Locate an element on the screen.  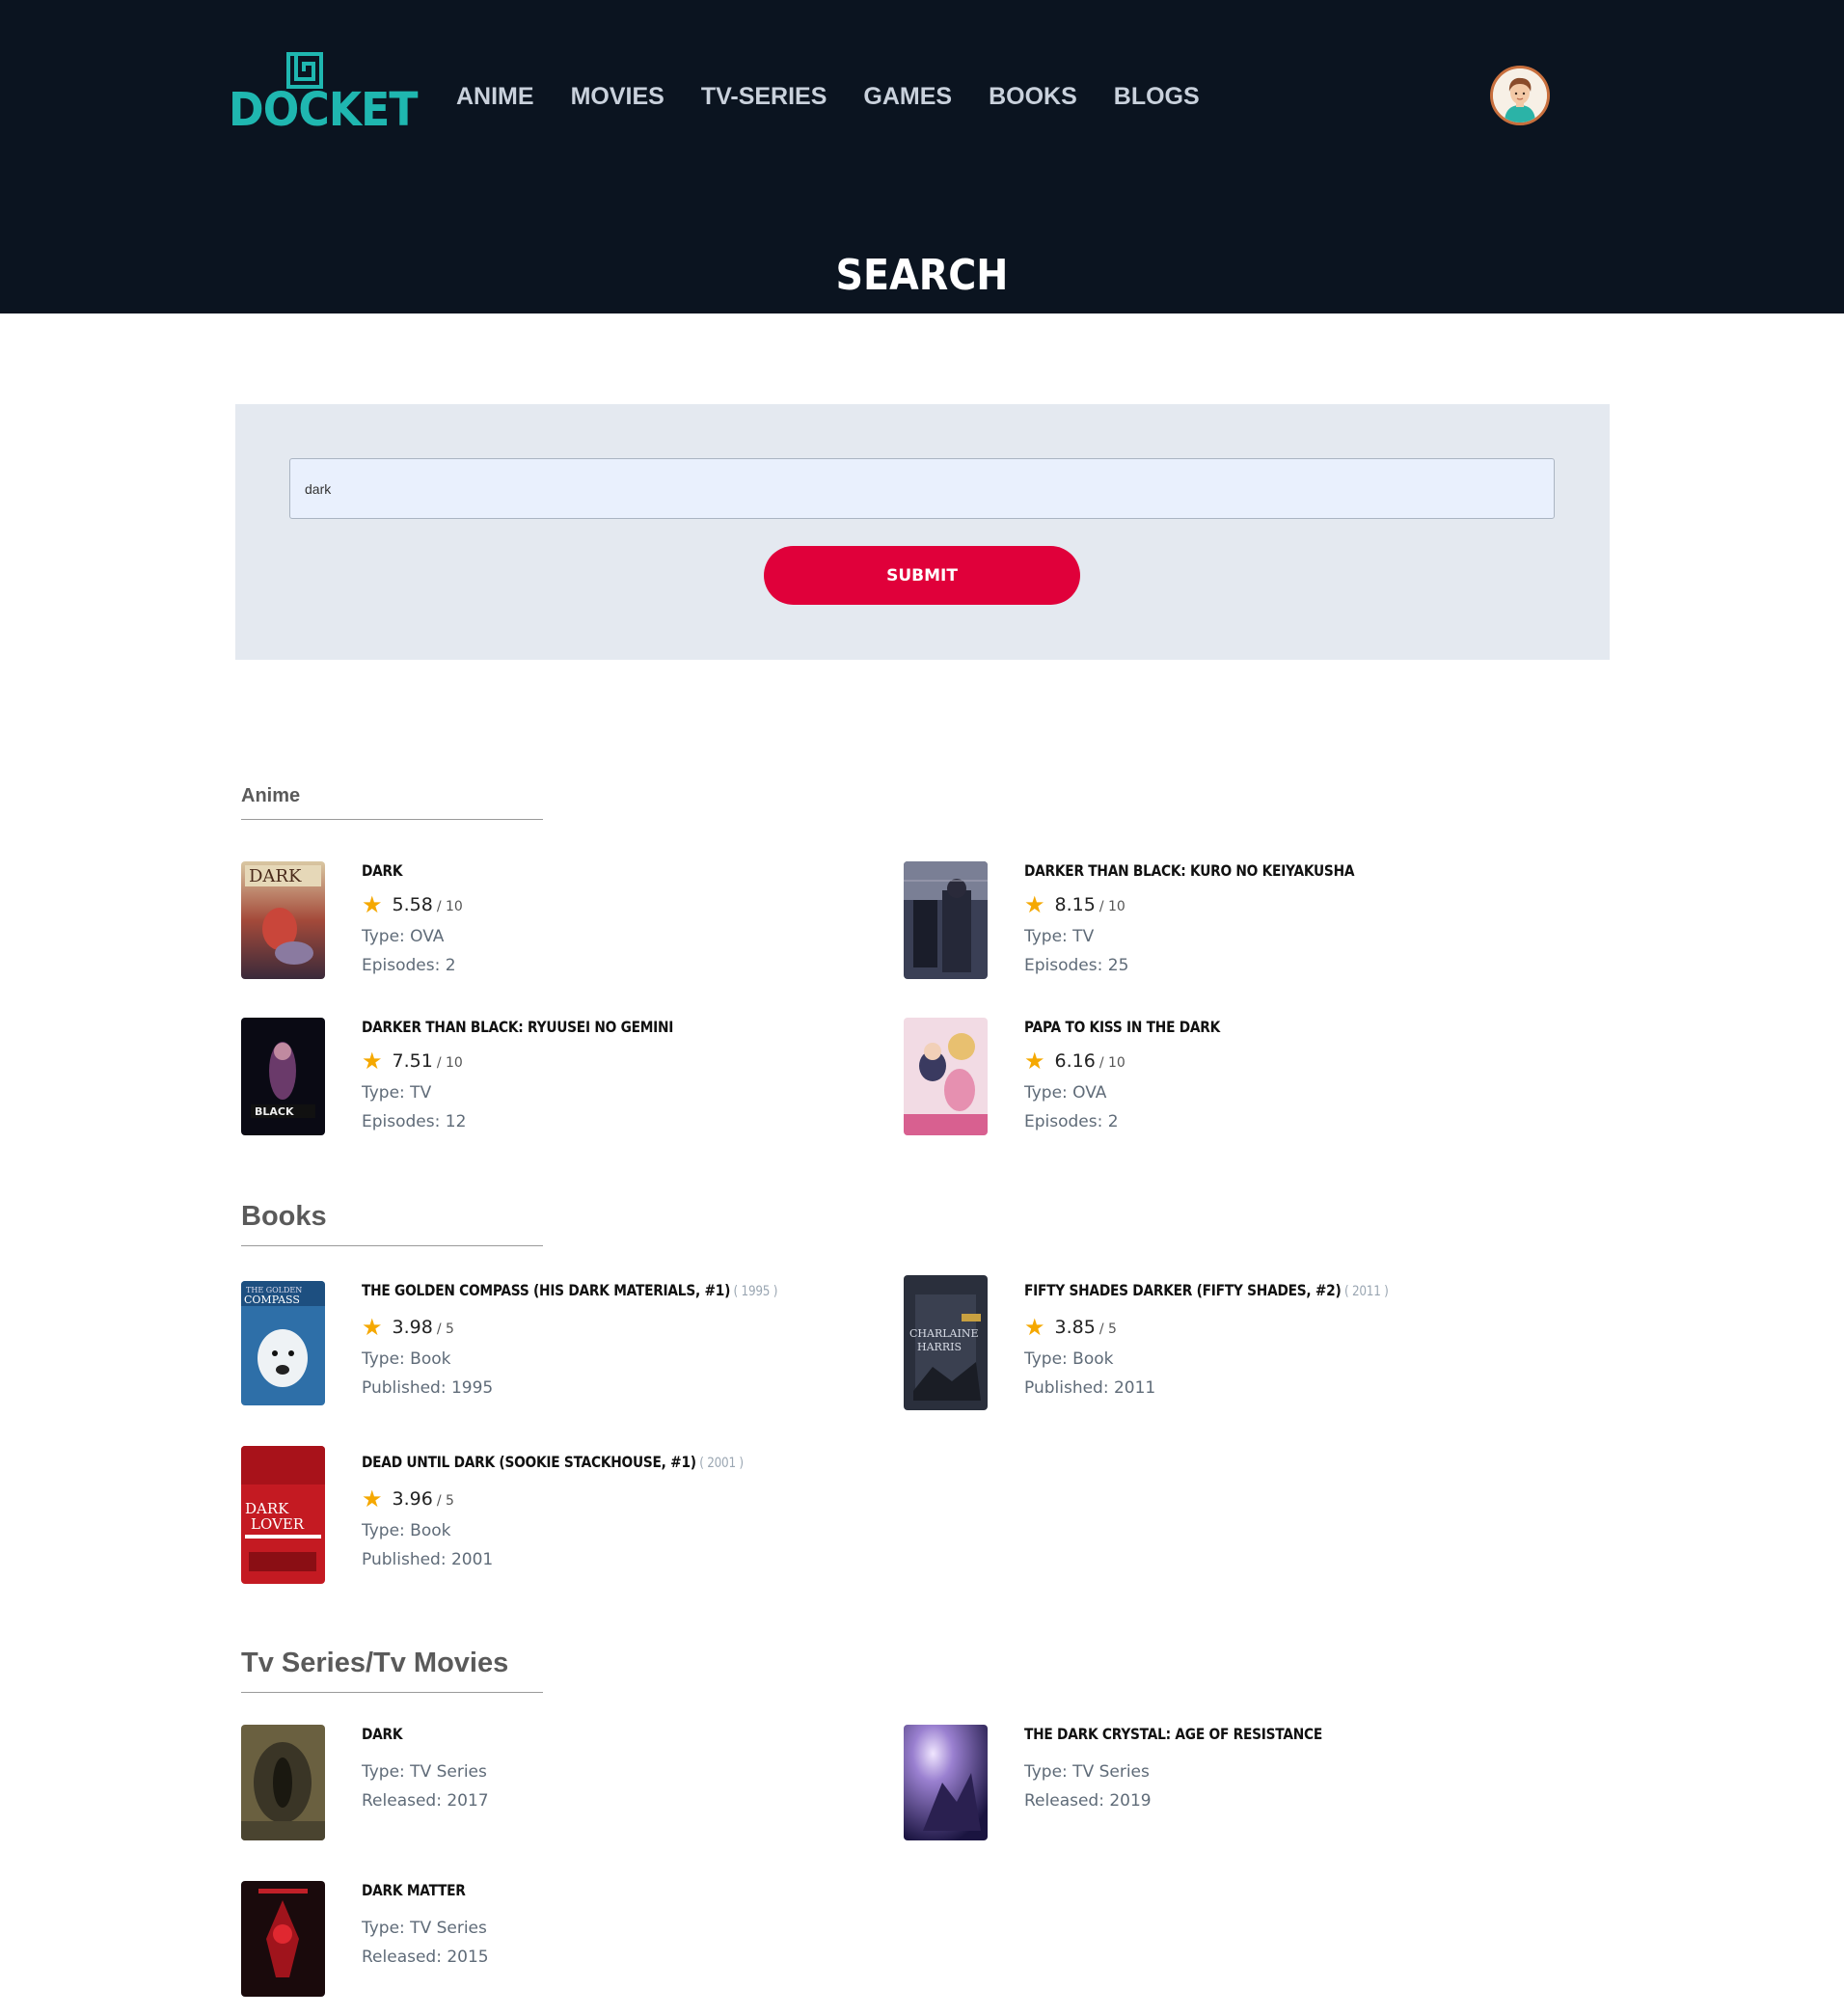
rating: ★ 8.15/ 10 is located at coordinates (1074, 905).